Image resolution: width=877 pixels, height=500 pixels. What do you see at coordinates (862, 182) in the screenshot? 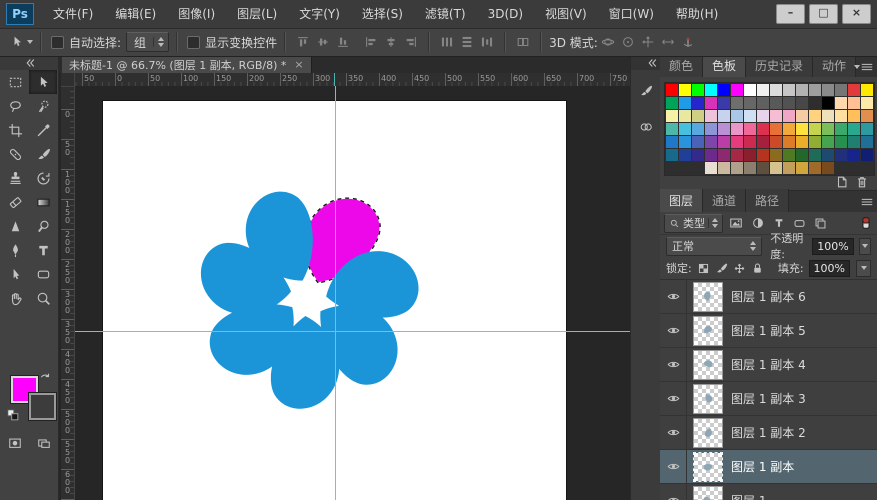
I see `delete-swatch-icon` at bounding box center [862, 182].